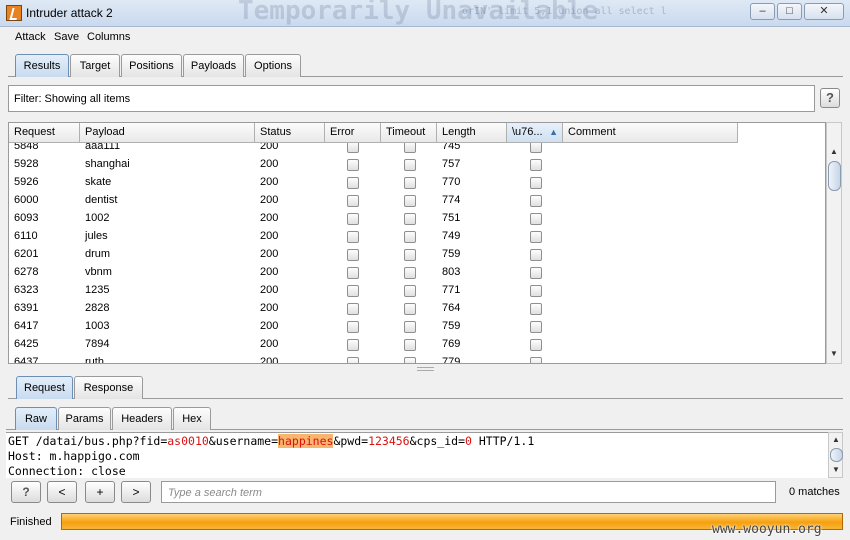 This screenshot has height=540, width=850. What do you see at coordinates (95, 65) in the screenshot?
I see `tab-target: Target` at bounding box center [95, 65].